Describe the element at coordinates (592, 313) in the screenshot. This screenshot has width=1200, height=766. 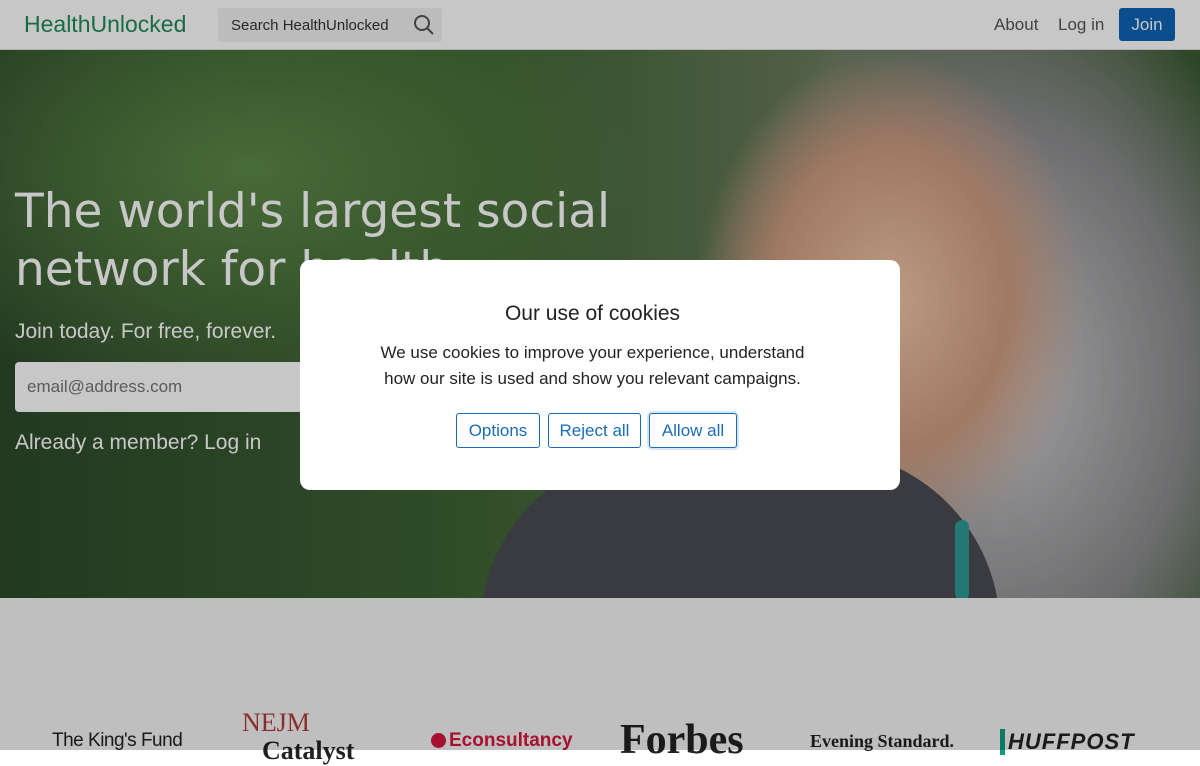
I see `cookie-dialog-title: Our use of cookies` at that location.